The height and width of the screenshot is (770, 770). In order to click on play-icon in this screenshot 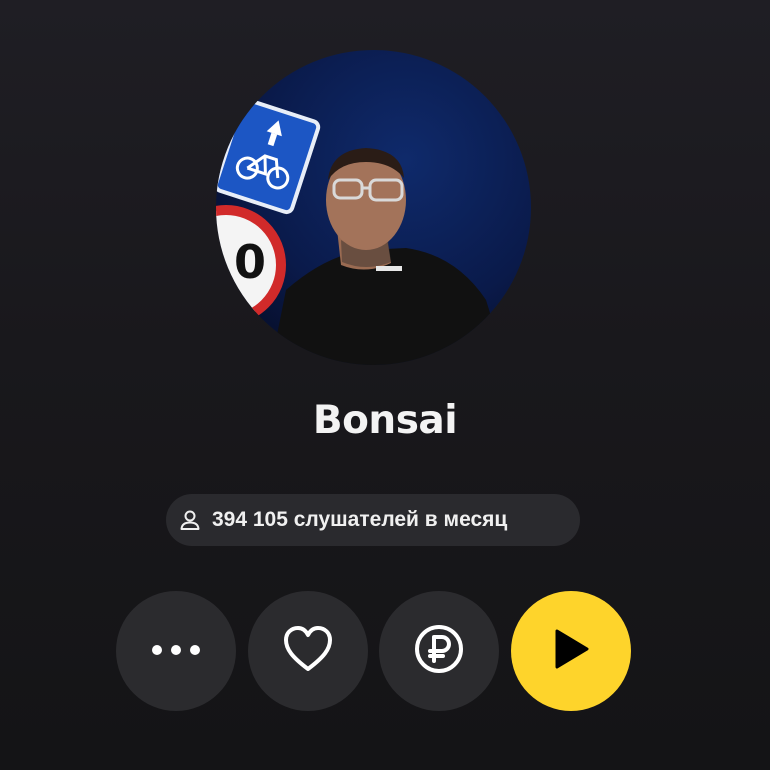, I will do `click(571, 651)`.